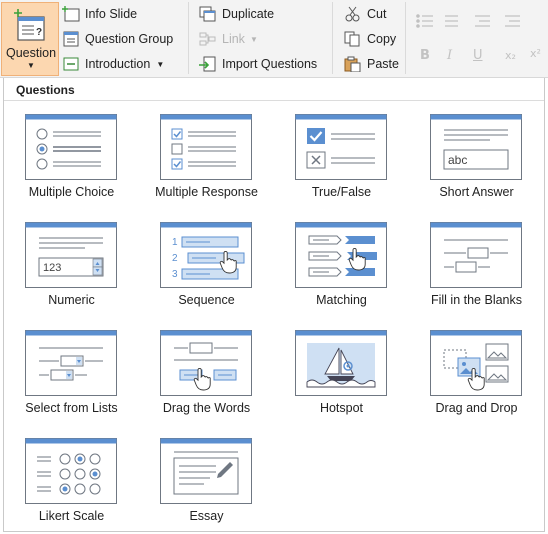  I want to click on question-group-button: Question Group, so click(117, 39).